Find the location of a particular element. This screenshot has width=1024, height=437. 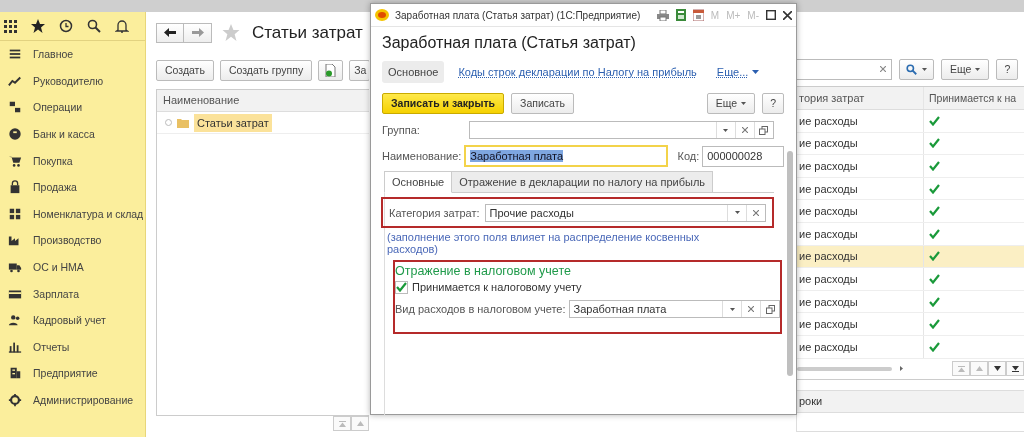

down-icon is located at coordinates (997, 369).